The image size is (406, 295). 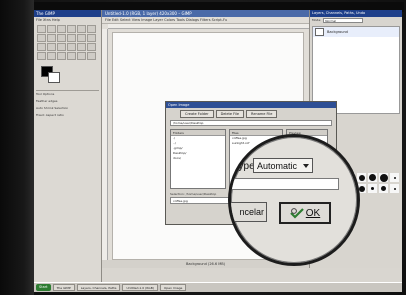 What do you see at coordinates (251, 212) in the screenshot?
I see `cancel-button-label: ncelar` at bounding box center [251, 212].